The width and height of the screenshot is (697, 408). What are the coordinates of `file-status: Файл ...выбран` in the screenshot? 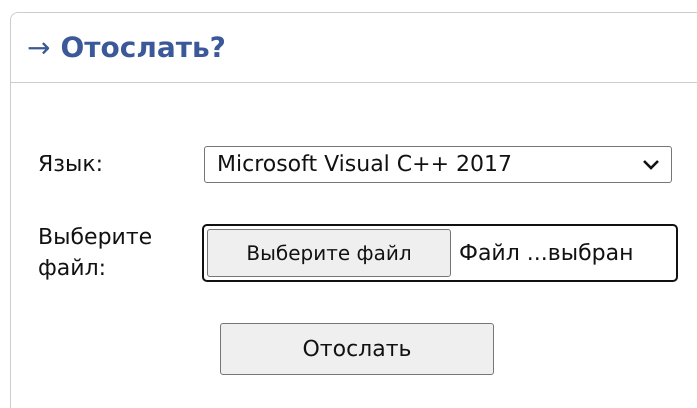 It's located at (546, 253).